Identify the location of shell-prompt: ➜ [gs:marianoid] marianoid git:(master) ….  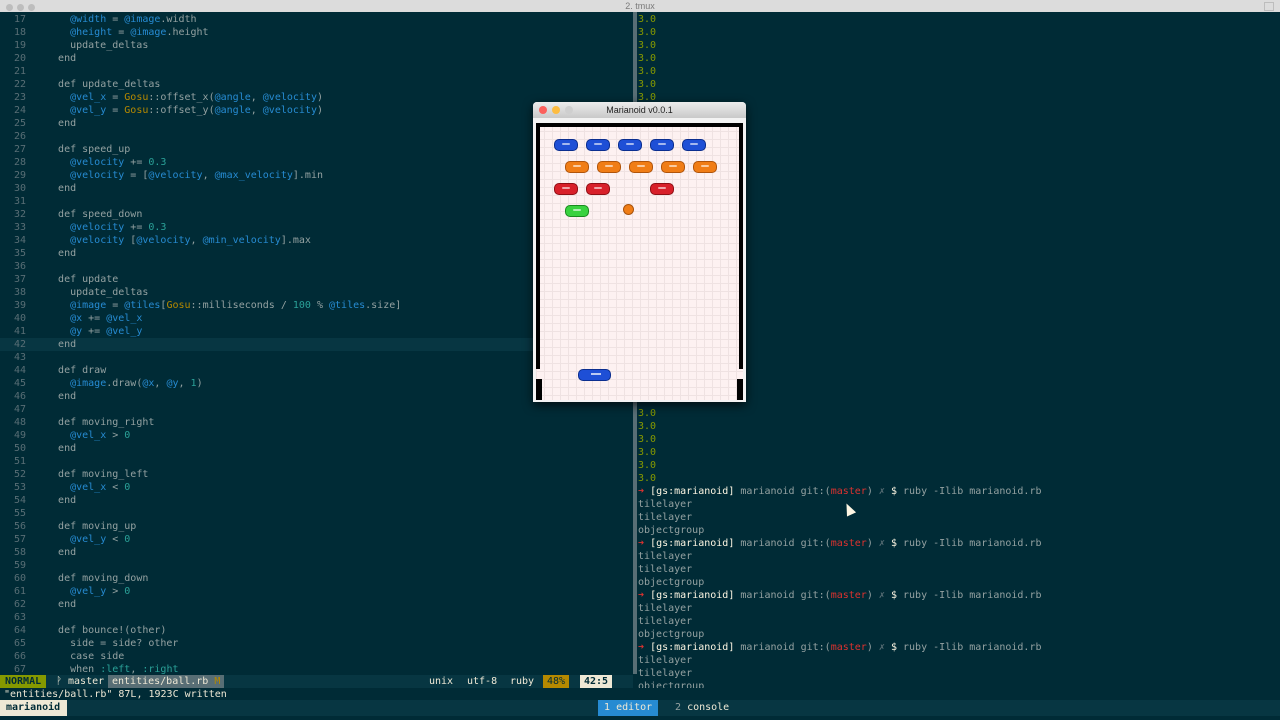
(840, 543).